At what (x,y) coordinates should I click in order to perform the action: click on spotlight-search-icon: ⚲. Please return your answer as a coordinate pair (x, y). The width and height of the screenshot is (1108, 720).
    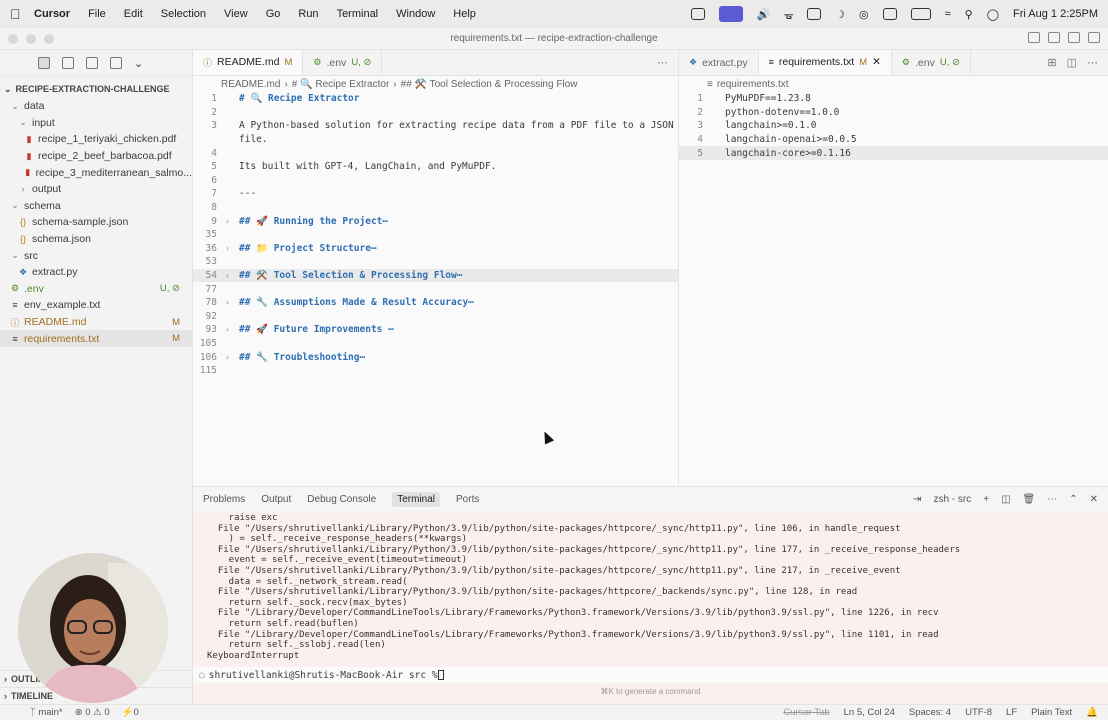
    Looking at the image, I should click on (969, 14).